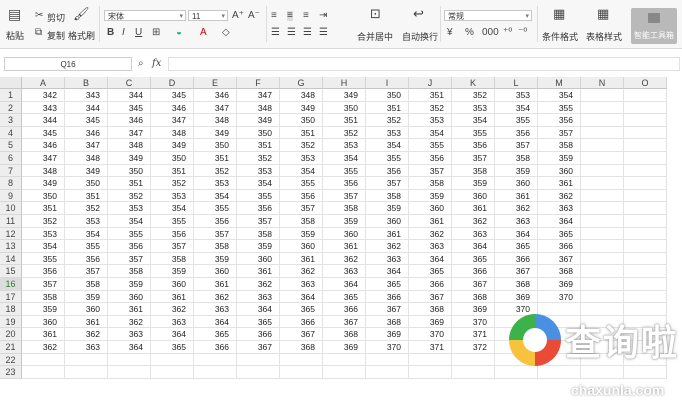 Image resolution: width=682 pixels, height=404 pixels. Describe the element at coordinates (11, 208) in the screenshot. I see `row-header: 10` at that location.